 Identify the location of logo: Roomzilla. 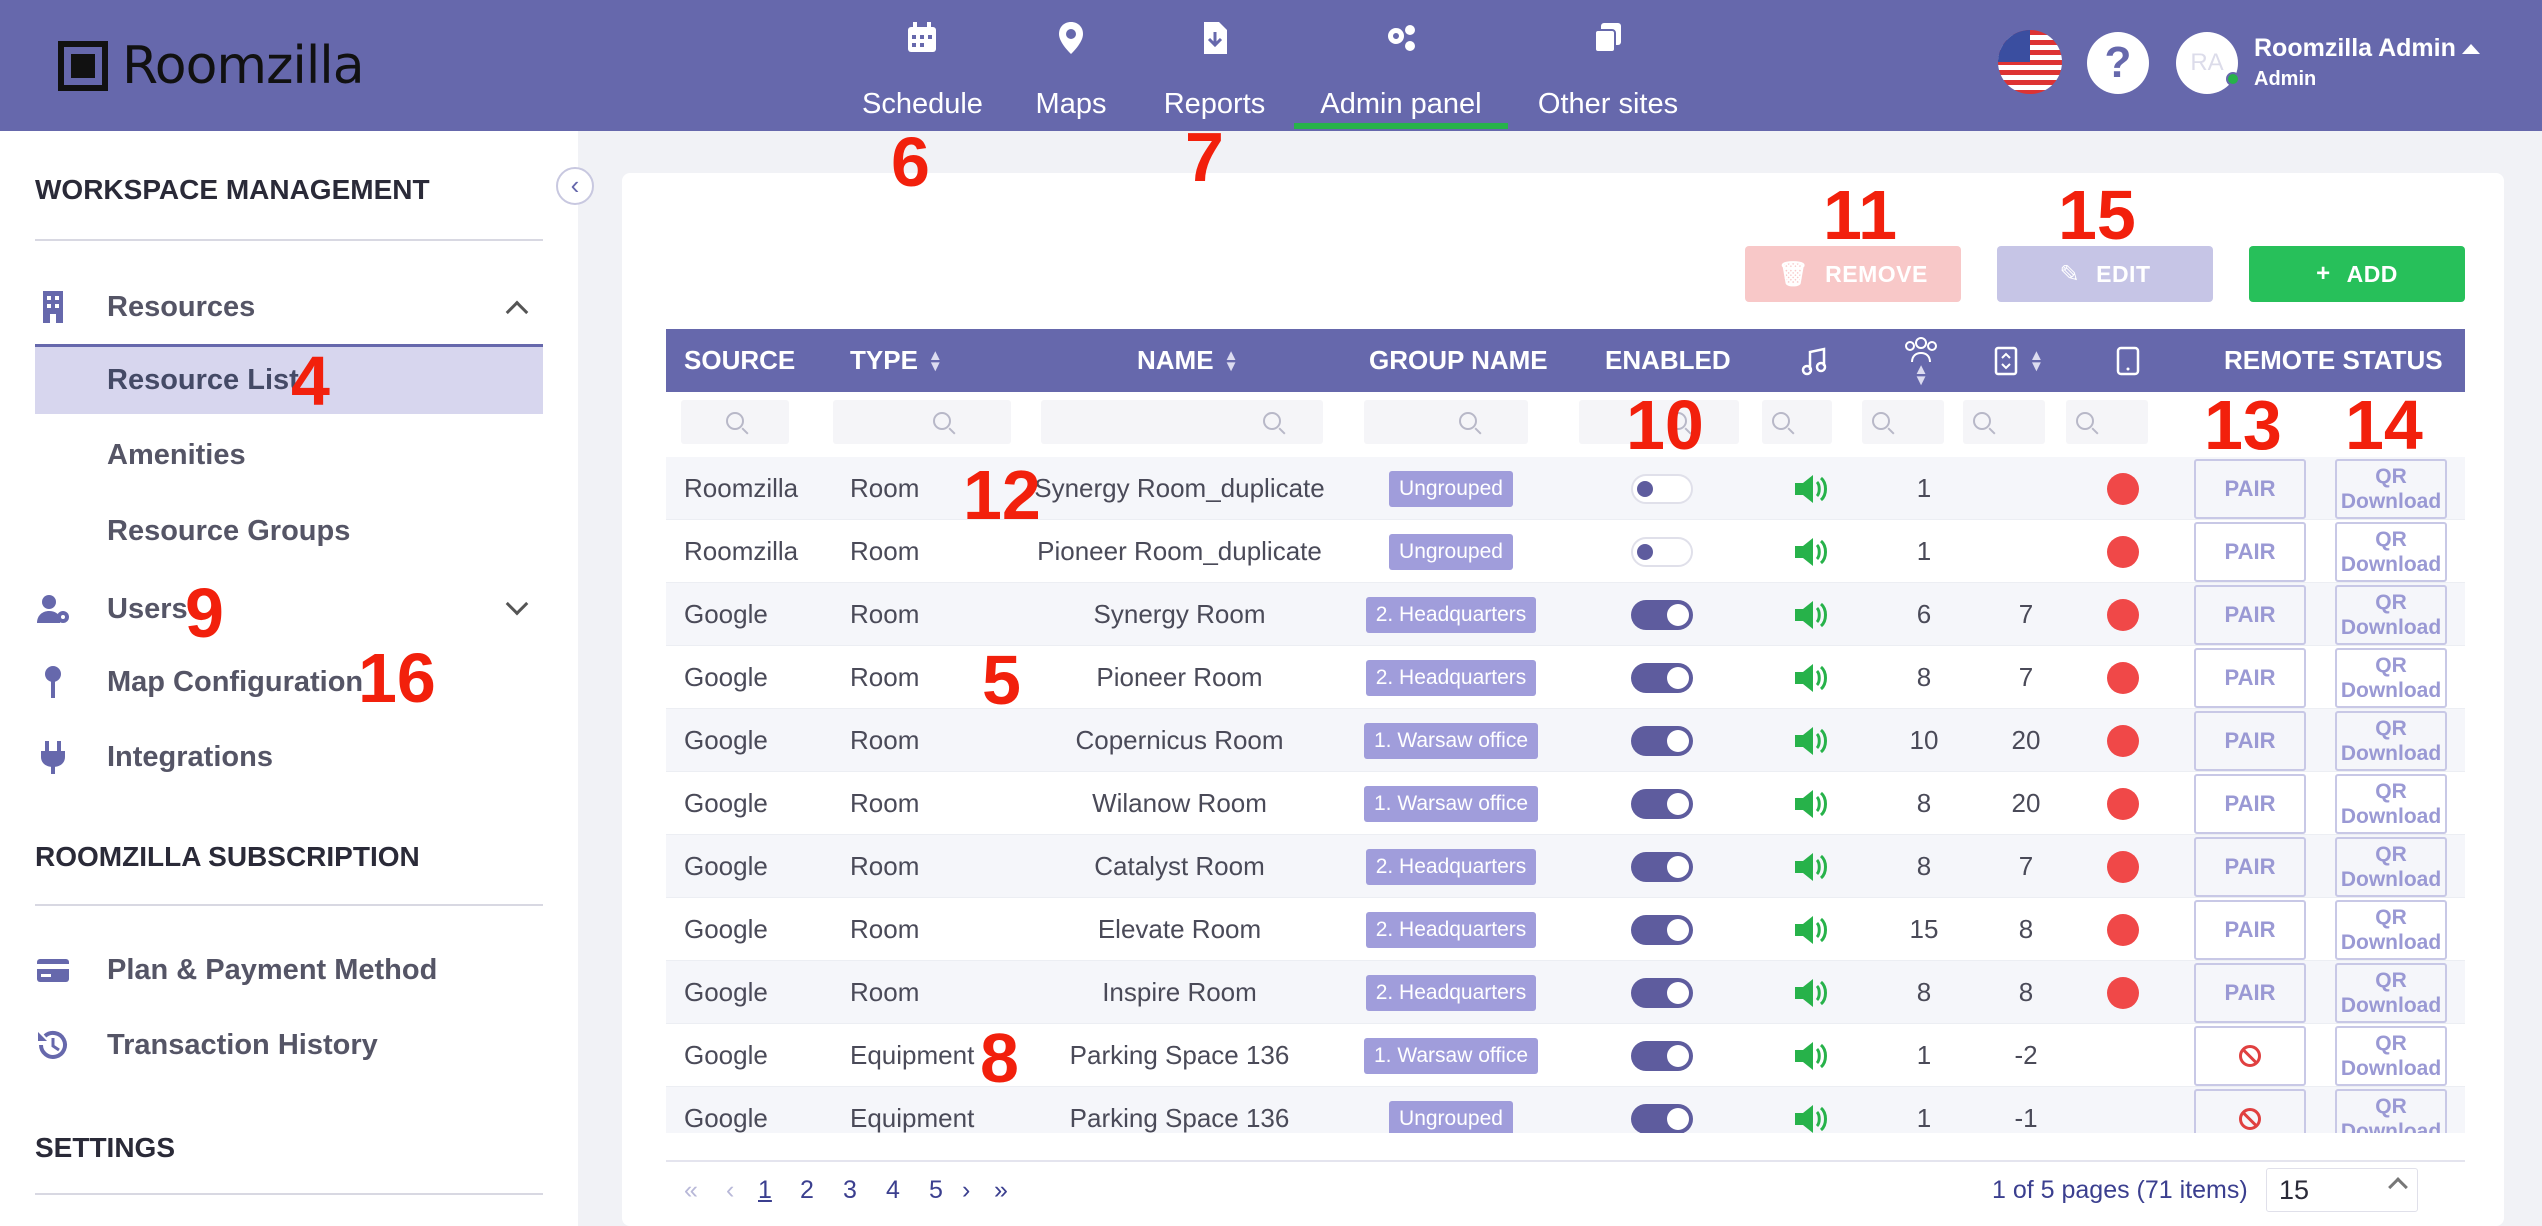
(211, 66).